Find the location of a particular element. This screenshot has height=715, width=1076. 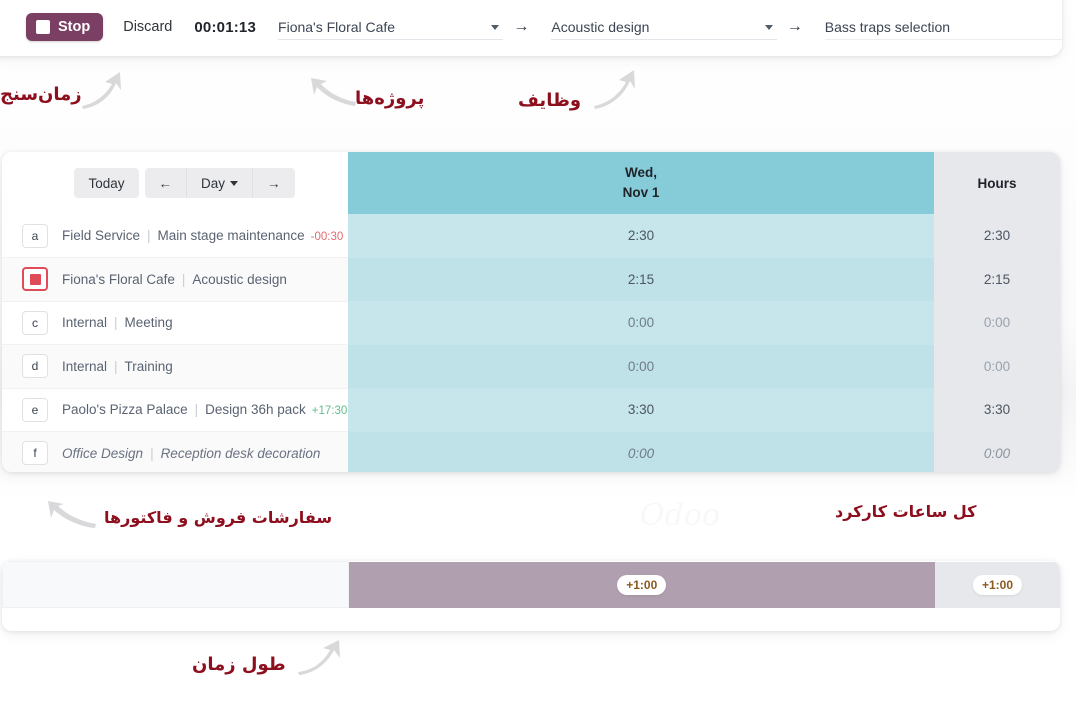

period-scale-dropdown: Day is located at coordinates (220, 183).